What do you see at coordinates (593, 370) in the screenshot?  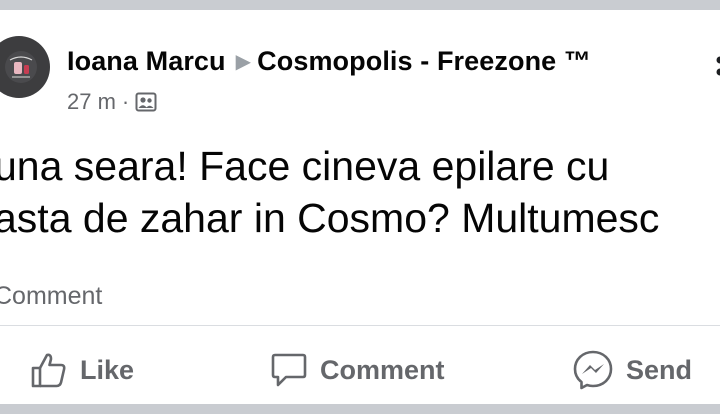 I see `messenger-send-icon` at bounding box center [593, 370].